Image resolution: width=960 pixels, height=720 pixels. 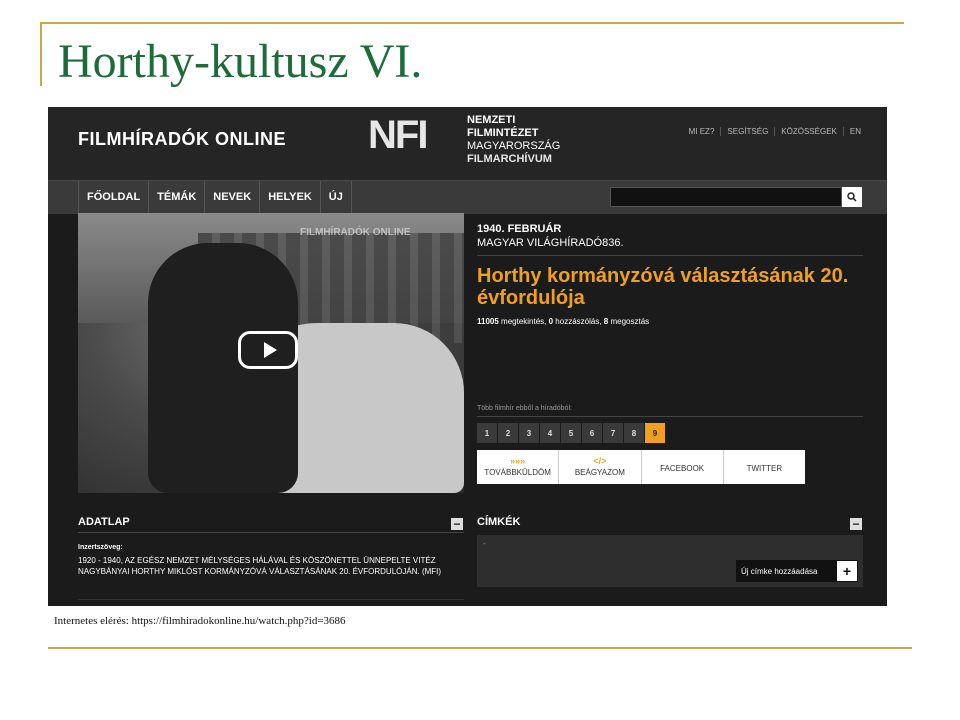 What do you see at coordinates (114, 197) in the screenshot?
I see `nav-item-home: FŐOLDAL` at bounding box center [114, 197].